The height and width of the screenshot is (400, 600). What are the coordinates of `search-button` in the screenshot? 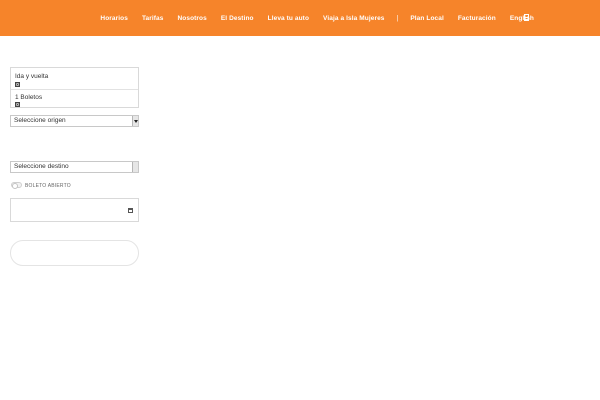 It's located at (74, 253).